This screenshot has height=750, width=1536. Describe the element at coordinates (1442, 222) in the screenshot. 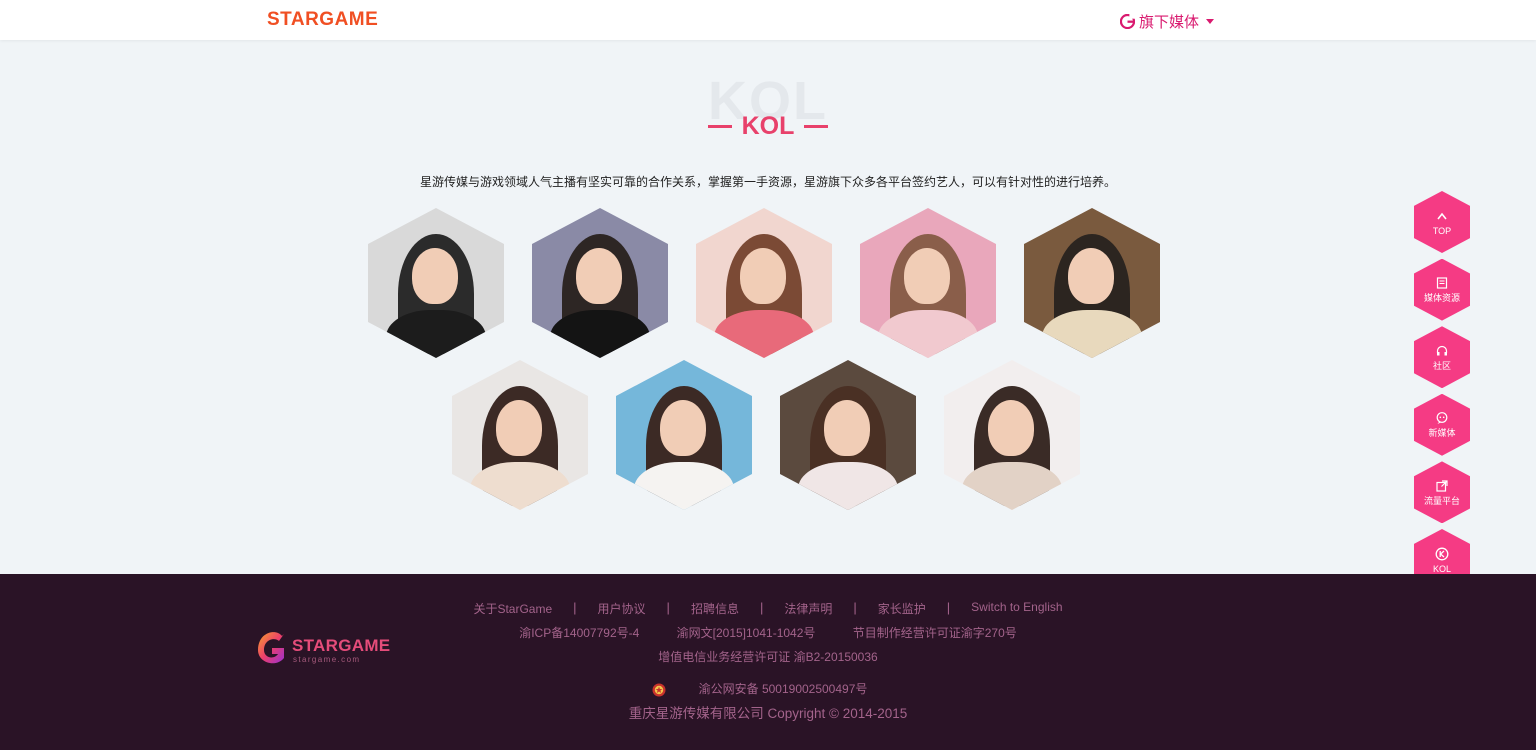

I see `sidebar-button-top: TOP` at that location.